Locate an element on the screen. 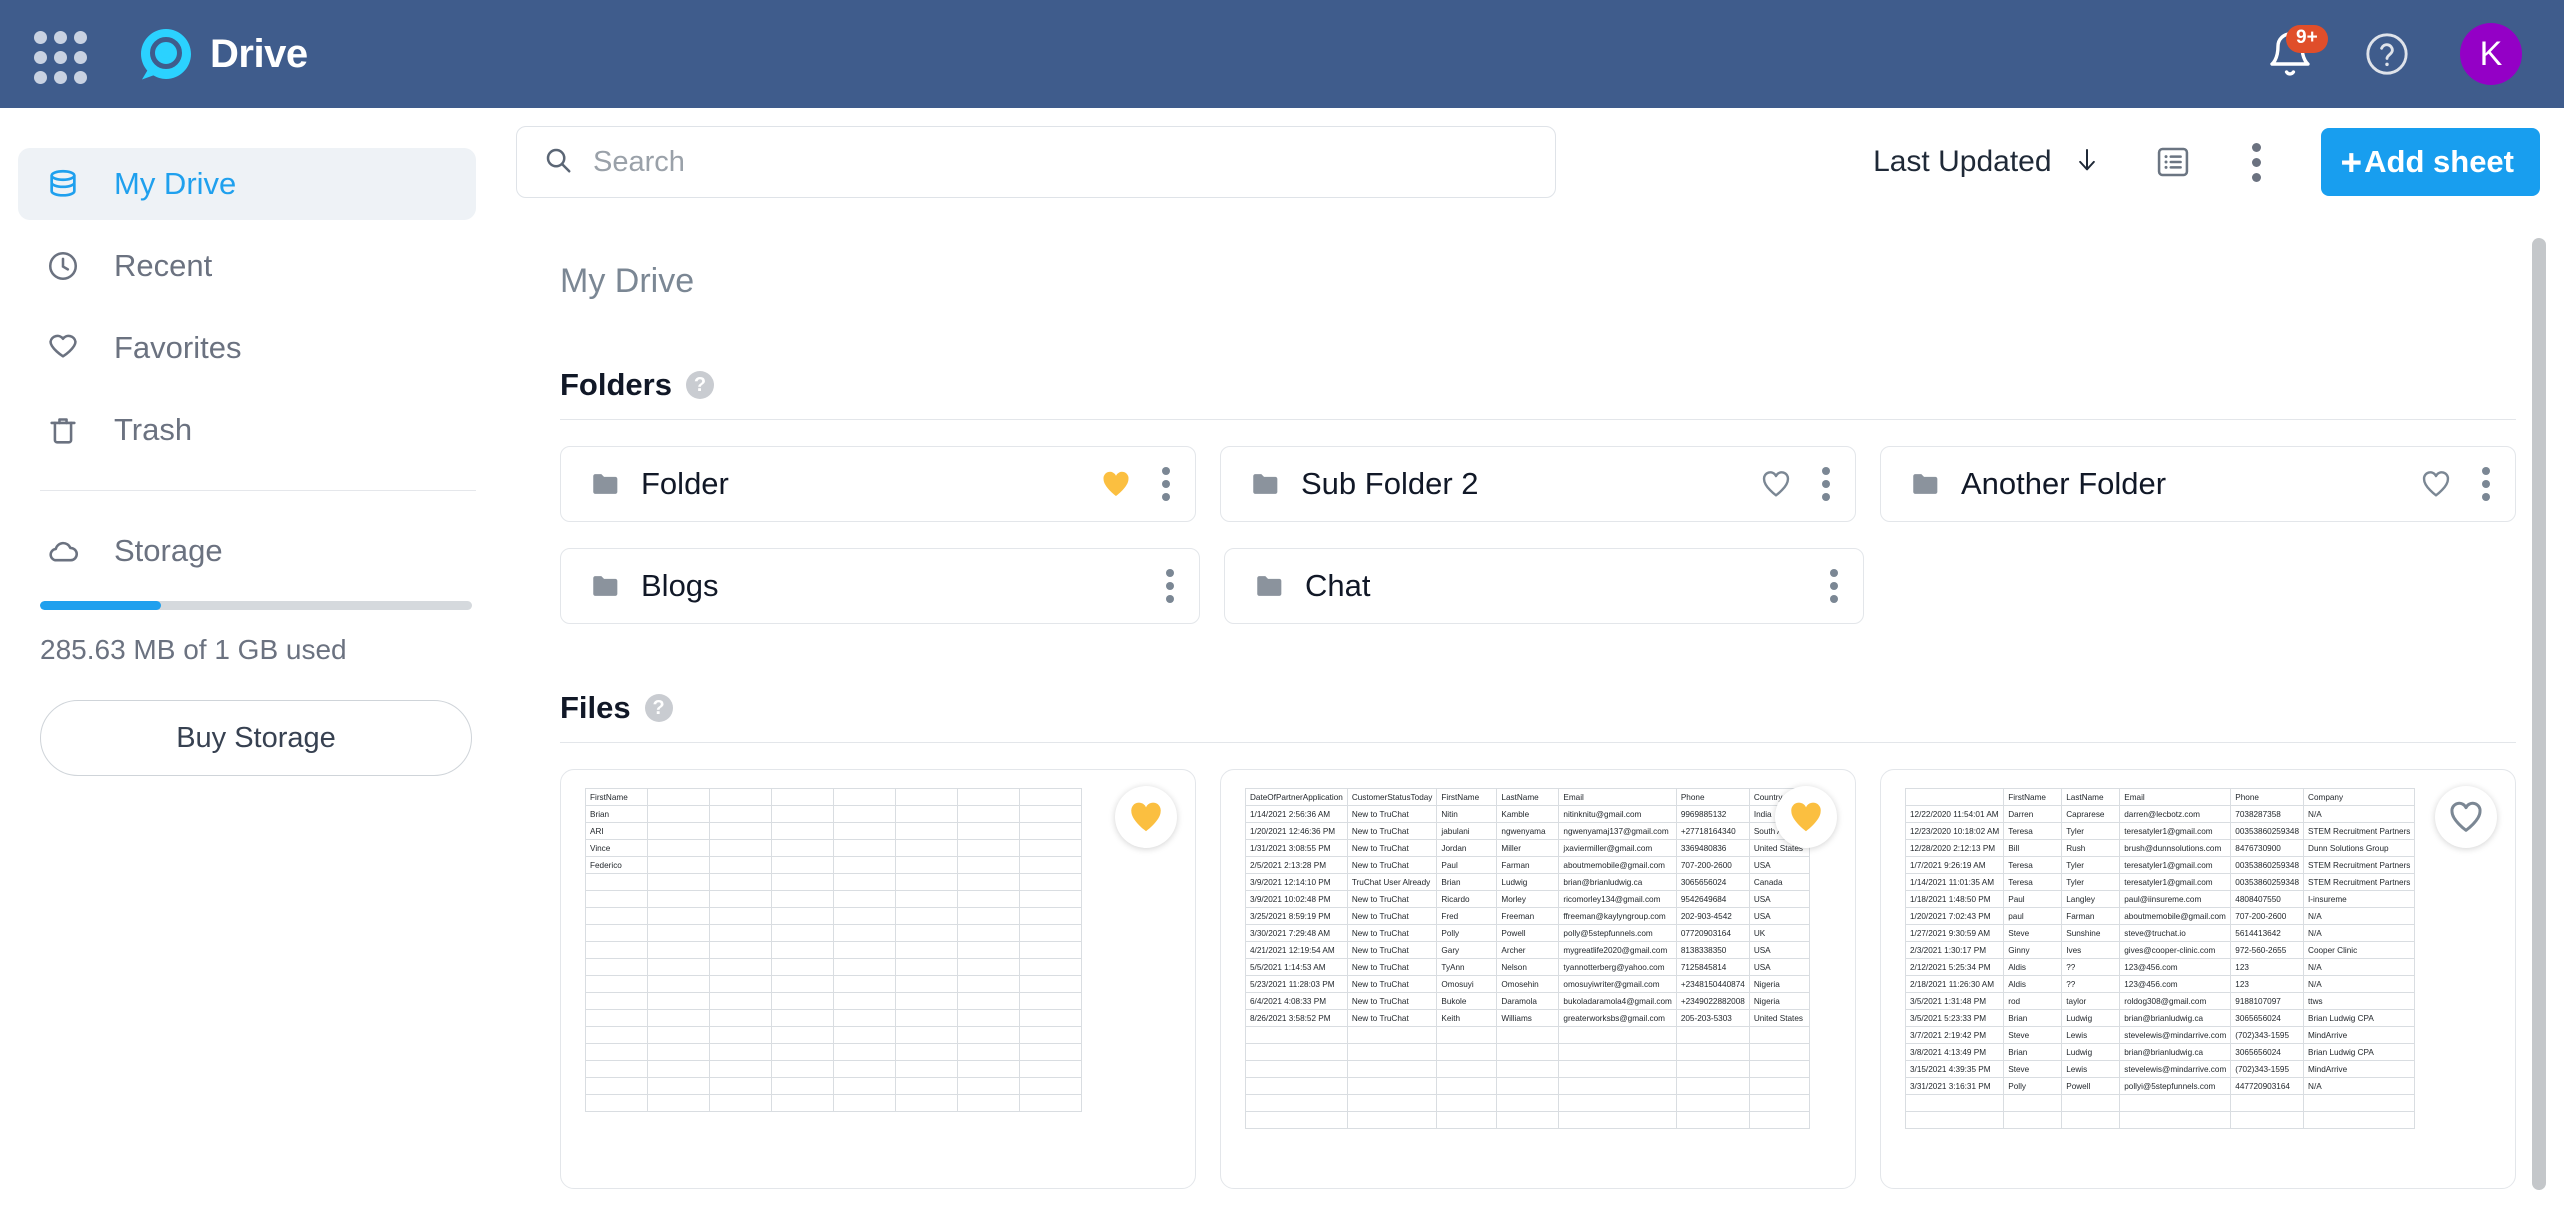 This screenshot has height=1206, width=2564. sidebar-item-recent: Recent is located at coordinates (247, 266).